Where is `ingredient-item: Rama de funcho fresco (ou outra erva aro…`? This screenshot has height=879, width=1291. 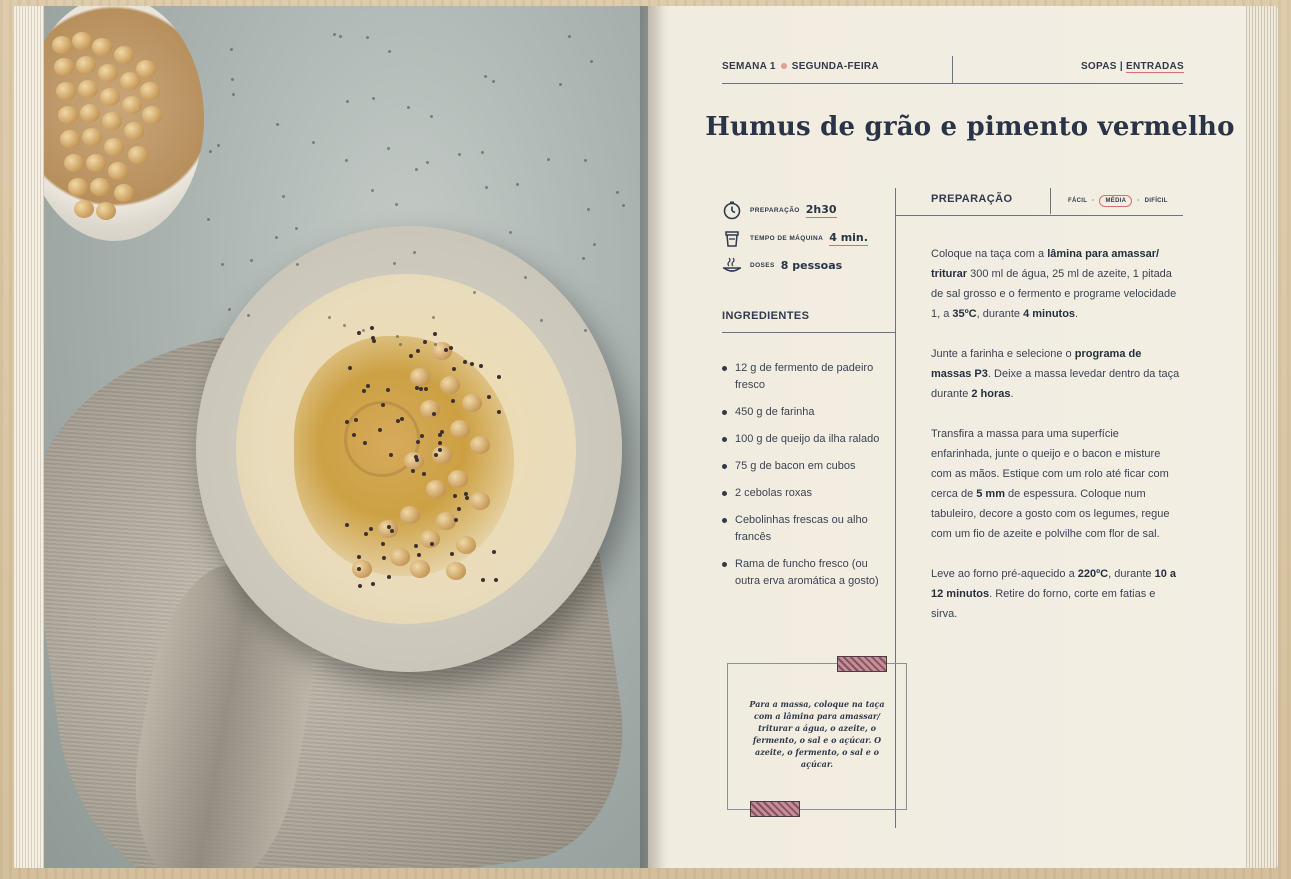
ingredient-item: Rama de funcho fresco (ou outra erva aro… is located at coordinates (802, 573).